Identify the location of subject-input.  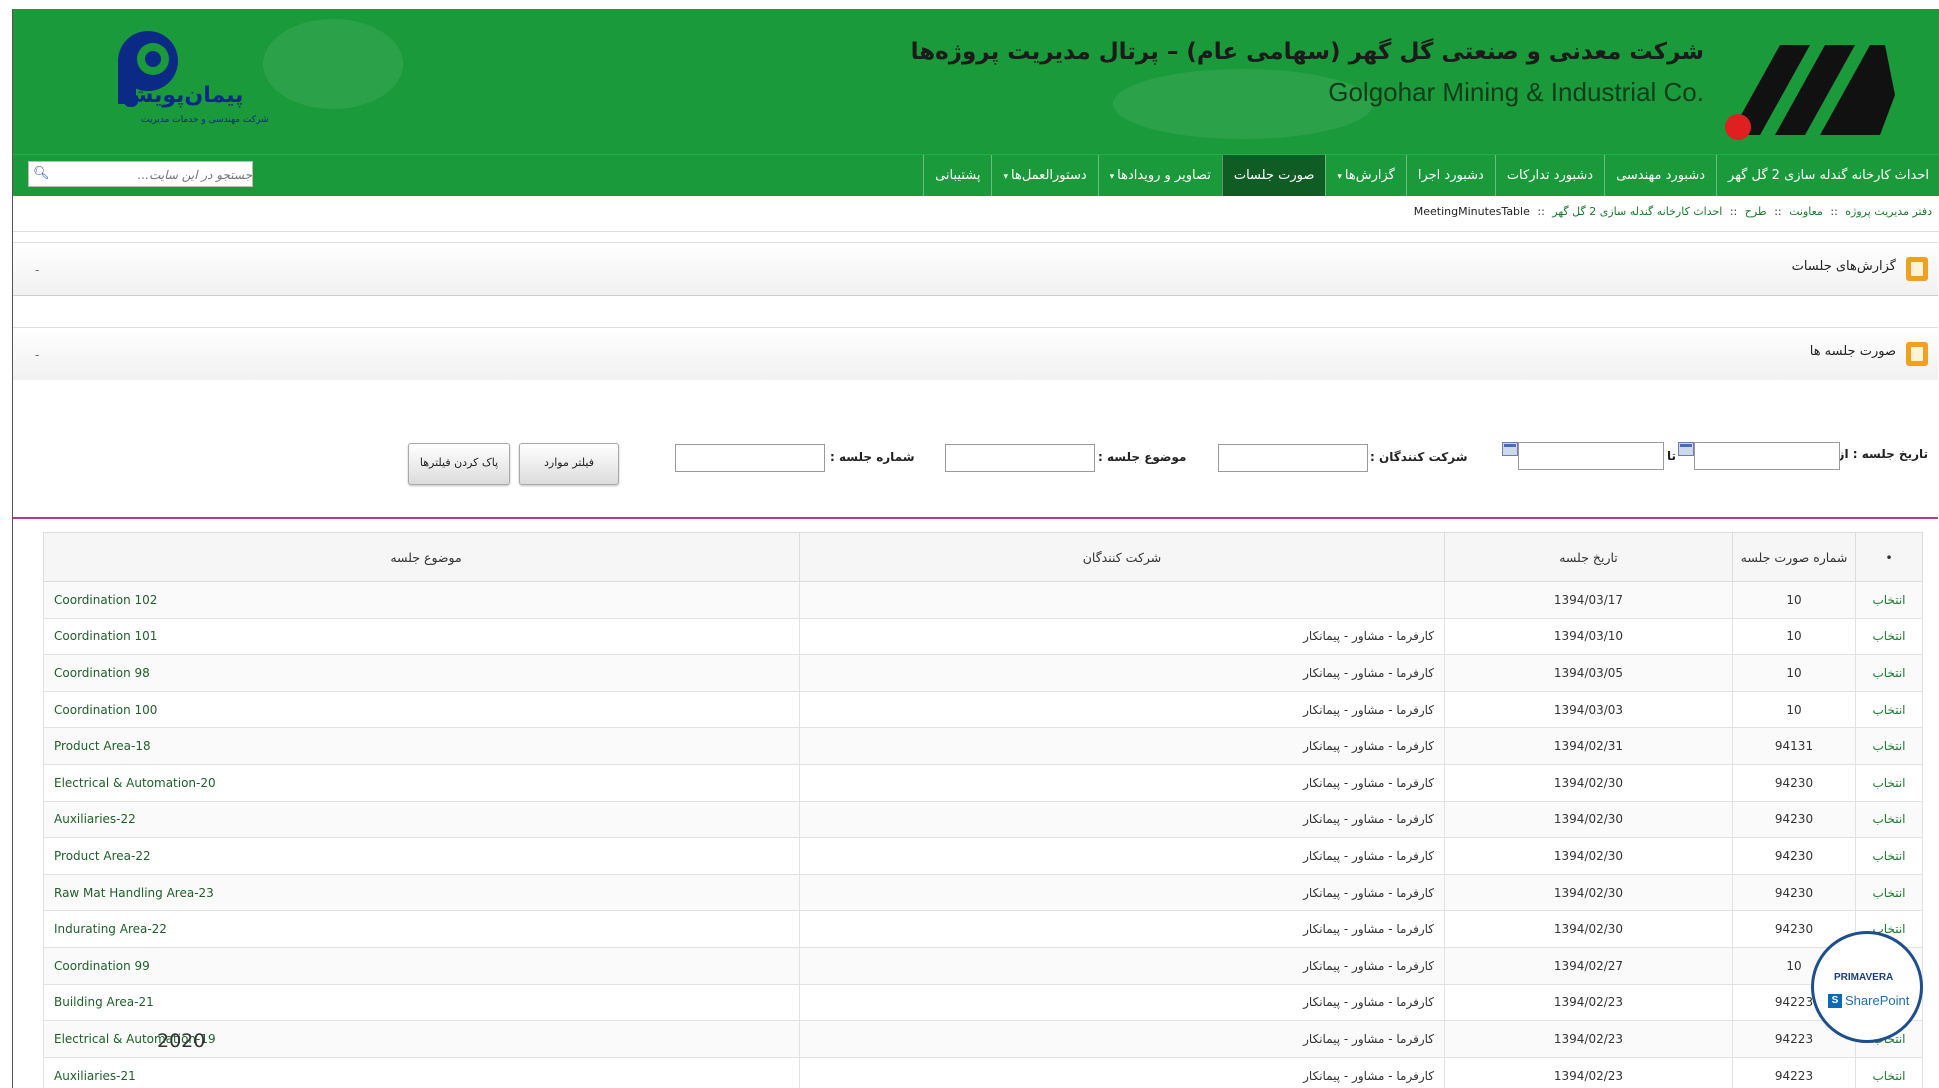
(1020, 458).